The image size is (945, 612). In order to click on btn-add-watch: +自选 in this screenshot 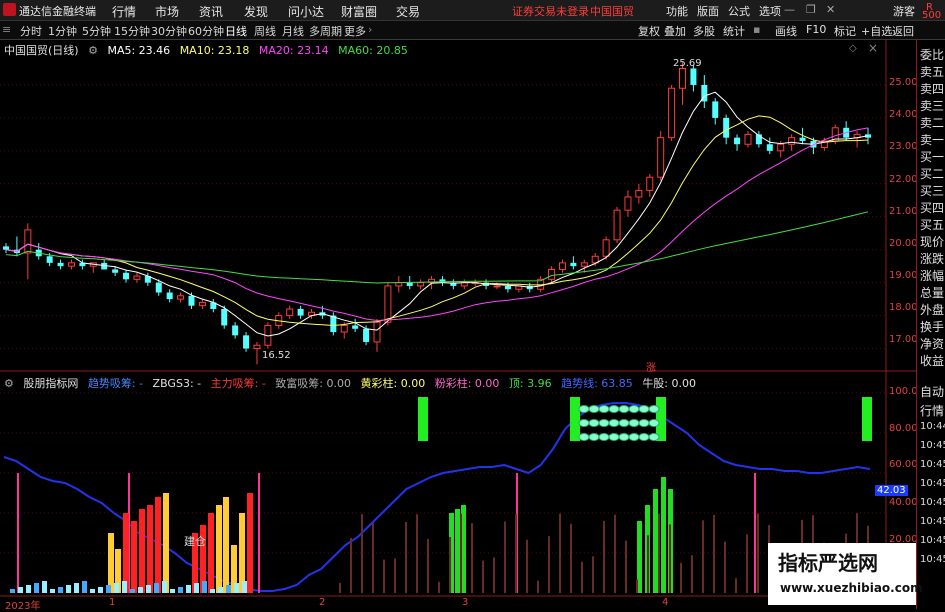, I will do `click(876, 31)`.